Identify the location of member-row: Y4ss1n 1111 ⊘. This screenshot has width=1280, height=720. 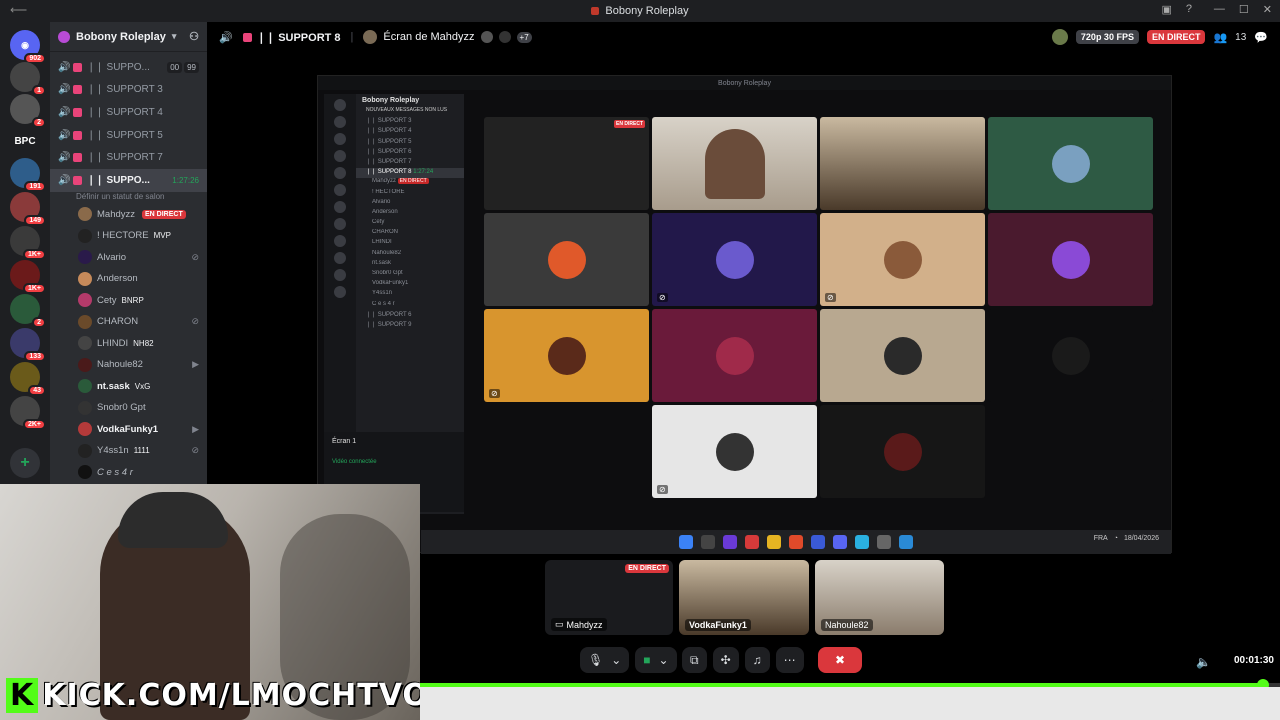
(128, 451).